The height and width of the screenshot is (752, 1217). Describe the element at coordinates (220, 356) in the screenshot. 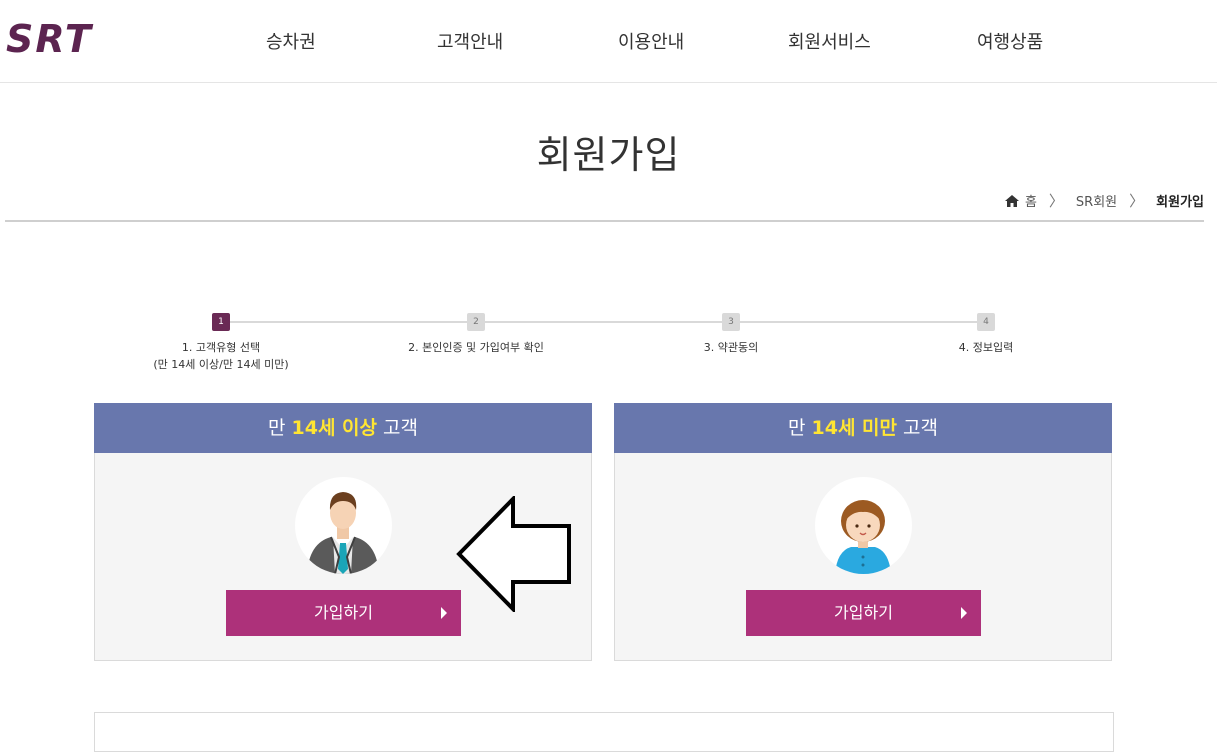

I see `step-1-label: 1. 고객유형 선택 (만 14세 이상/만 14세 미만)` at that location.